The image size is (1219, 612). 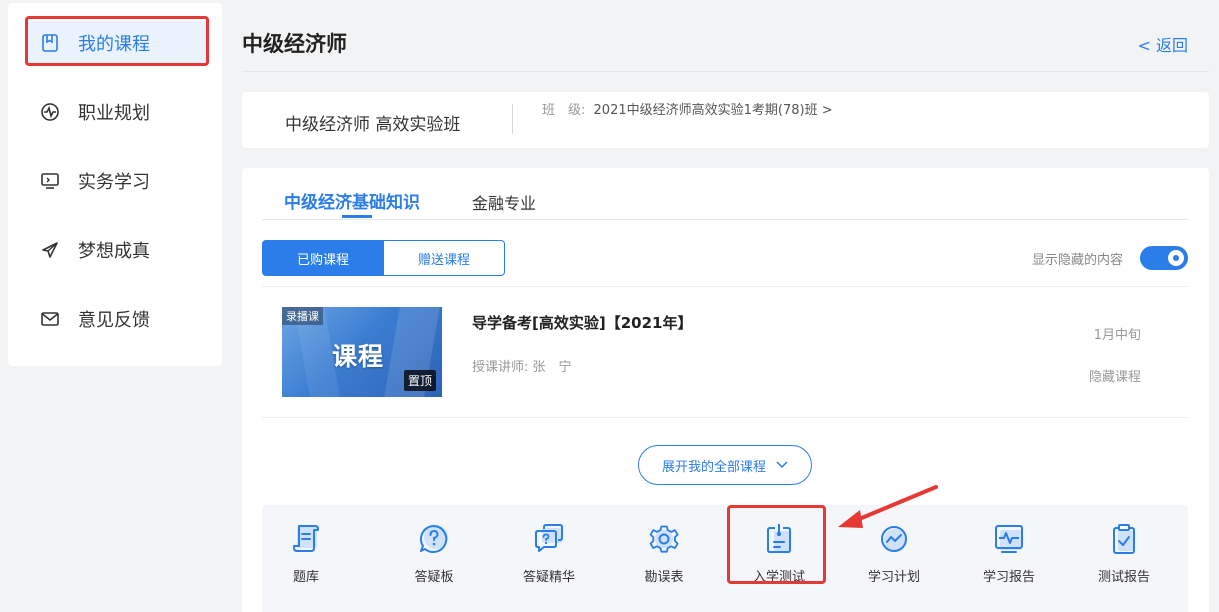 What do you see at coordinates (434, 577) in the screenshot?
I see `tool-label: 答疑板` at bounding box center [434, 577].